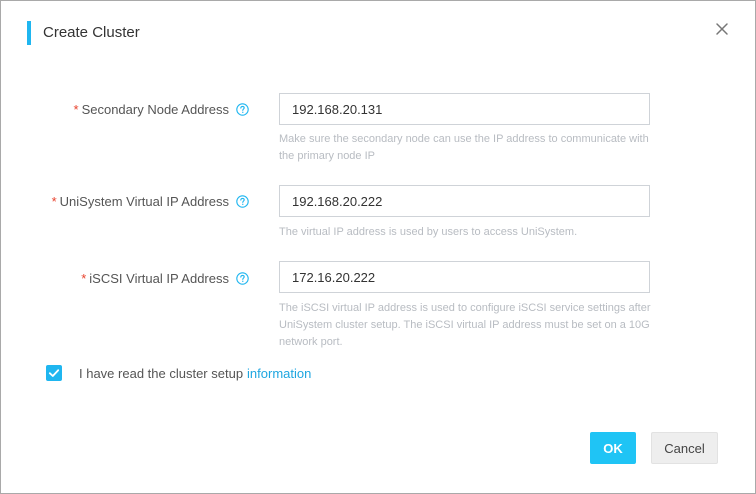 The height and width of the screenshot is (494, 756). What do you see at coordinates (613, 448) in the screenshot?
I see `ok-button: OK` at bounding box center [613, 448].